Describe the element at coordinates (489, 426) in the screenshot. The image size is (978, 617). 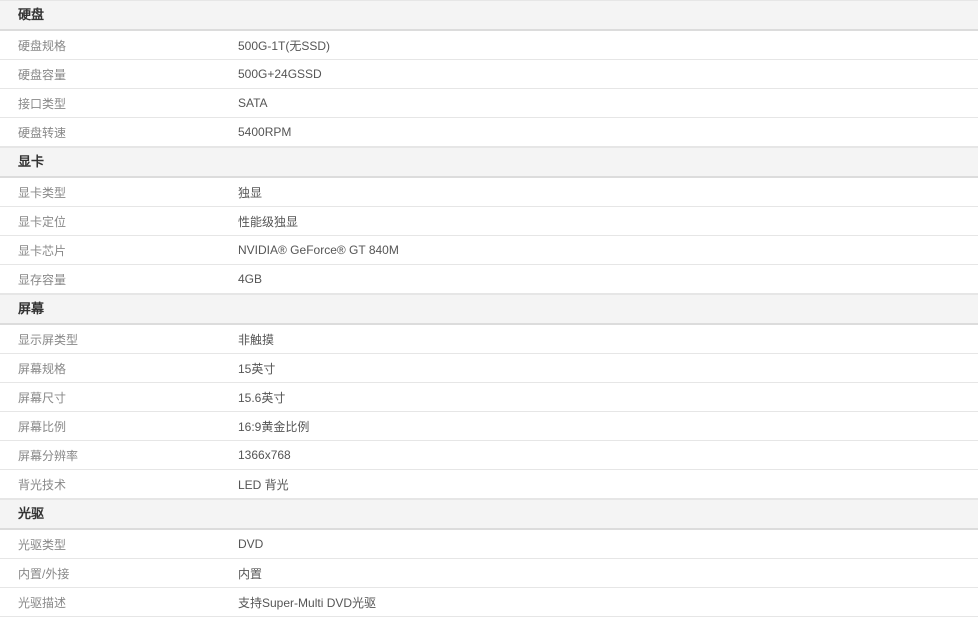
I see `spec-row: 屏幕比例 16:9黄金比例` at that location.